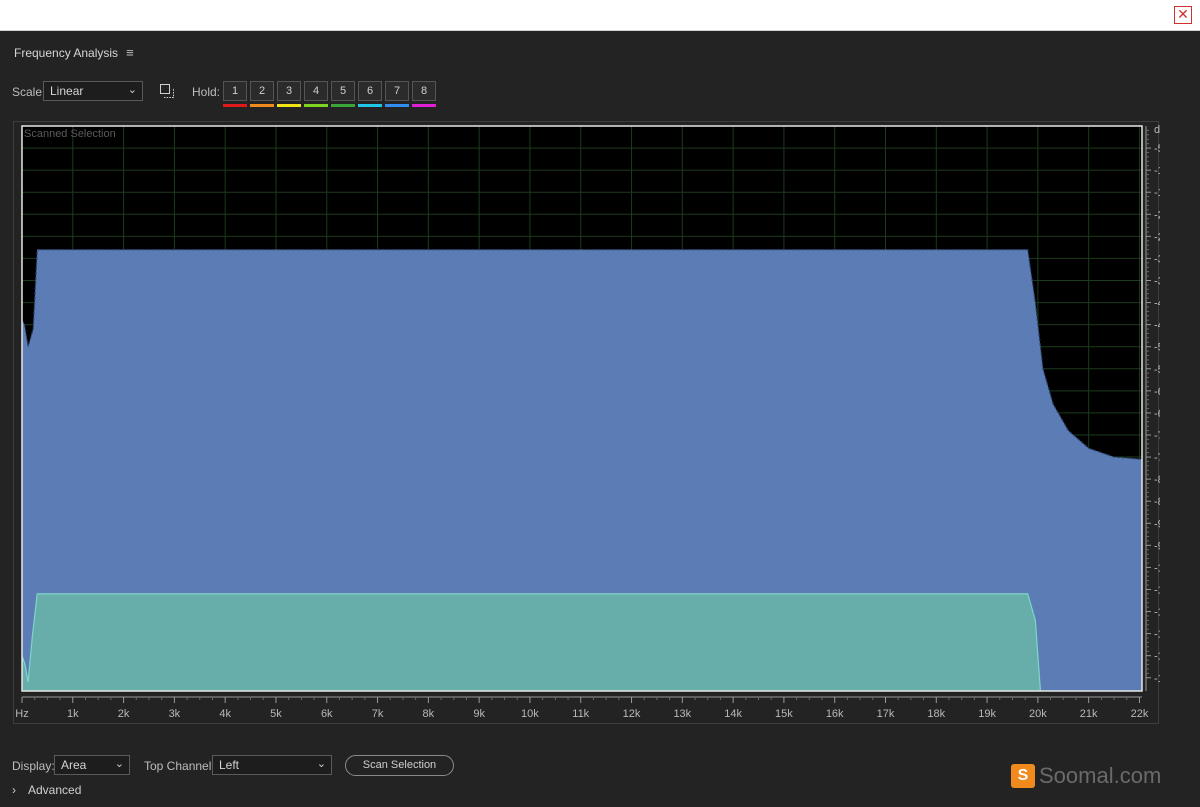 The height and width of the screenshot is (807, 1200). What do you see at coordinates (1157, 546) in the screenshot?
I see `y-tick-label: -95` at bounding box center [1157, 546].